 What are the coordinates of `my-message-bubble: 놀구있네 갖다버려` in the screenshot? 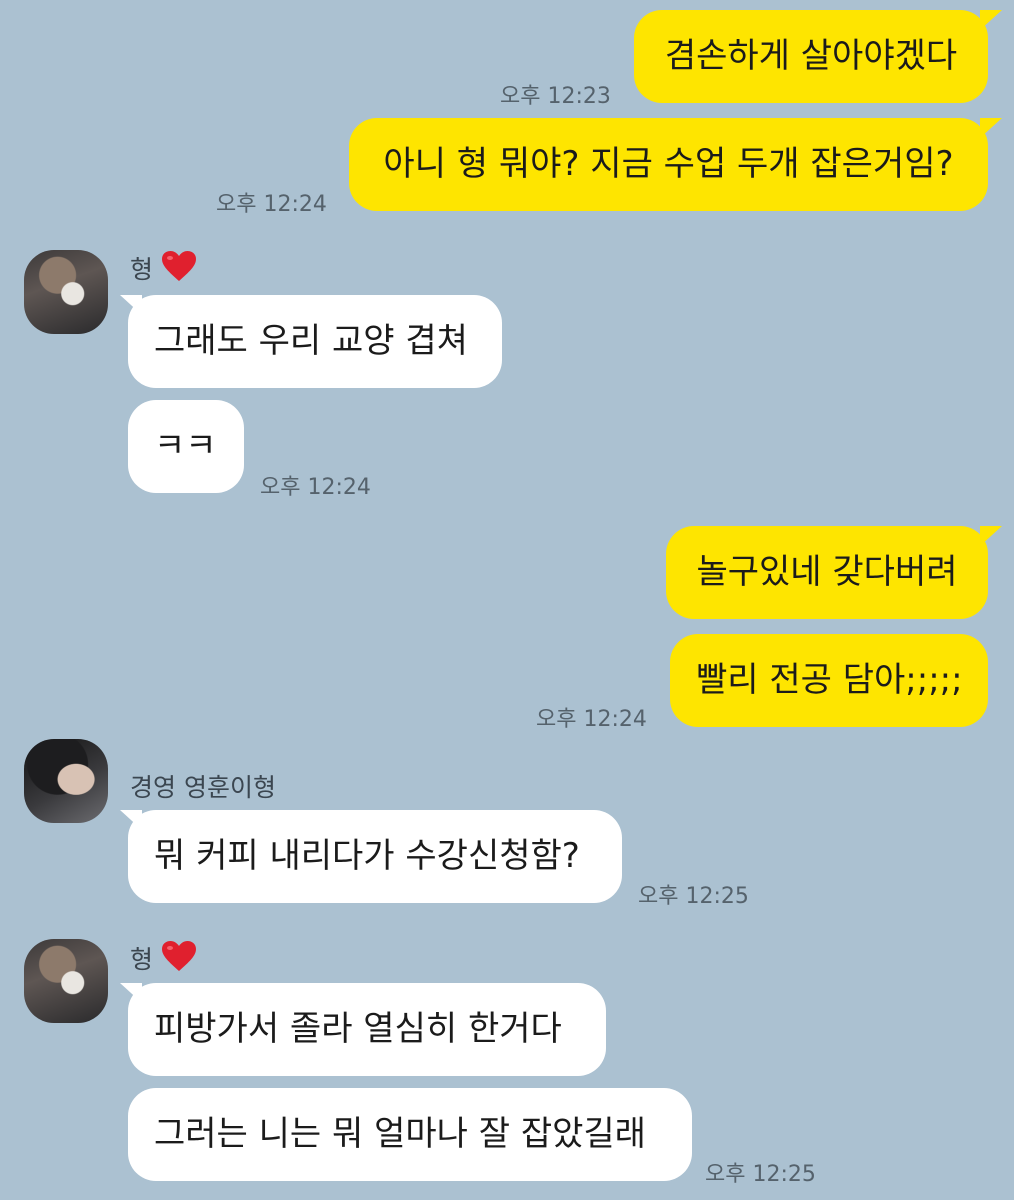 It's located at (827, 572).